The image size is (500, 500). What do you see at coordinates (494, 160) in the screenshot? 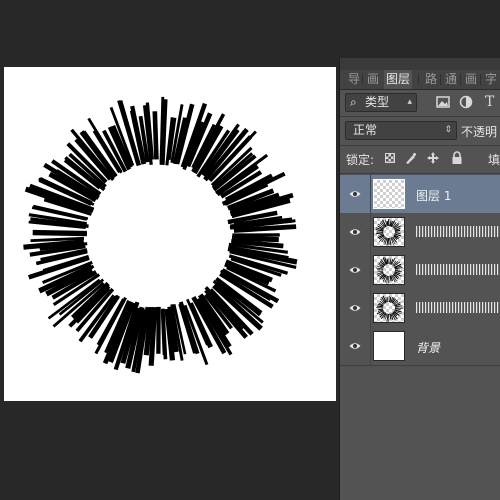
I see `fill-label: 填` at bounding box center [494, 160].